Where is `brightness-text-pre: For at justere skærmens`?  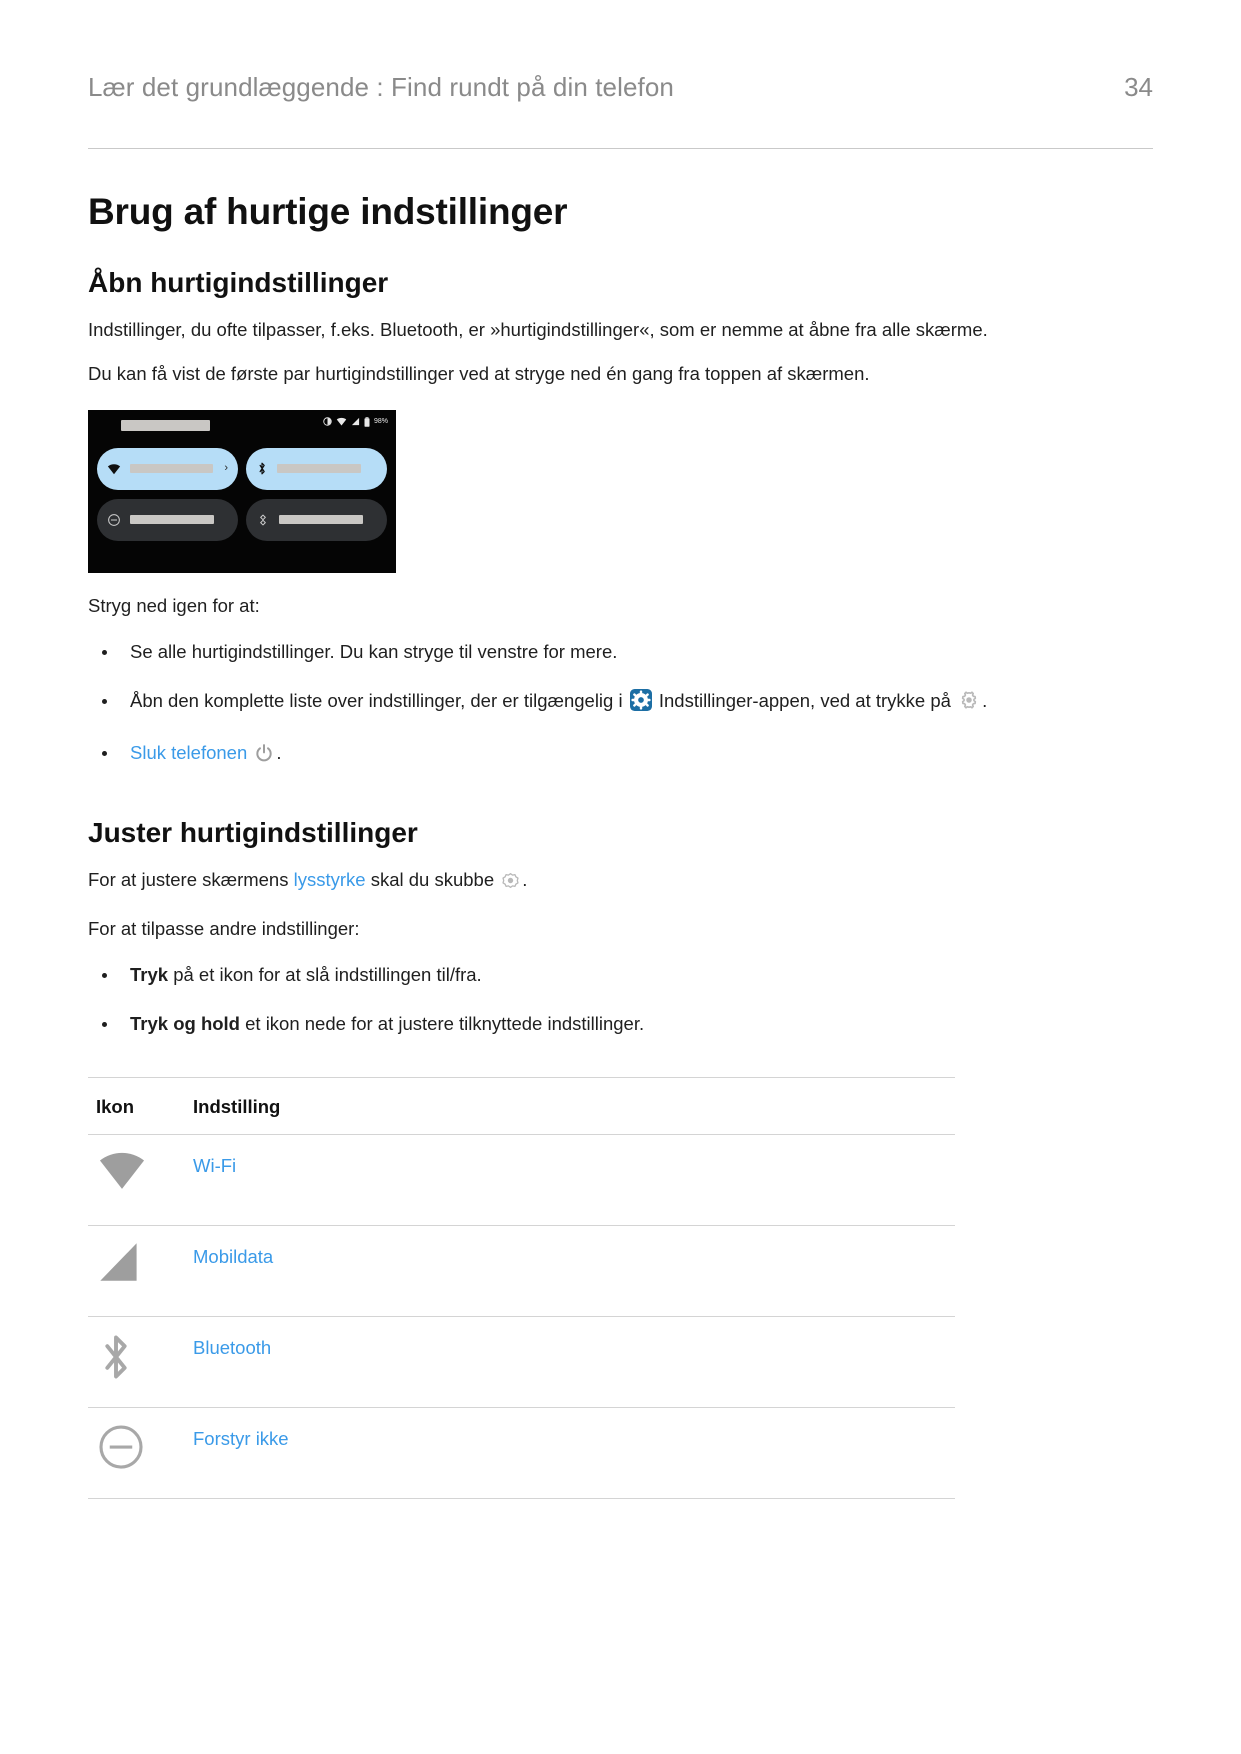 brightness-text-pre: For at justere skærmens is located at coordinates (188, 880).